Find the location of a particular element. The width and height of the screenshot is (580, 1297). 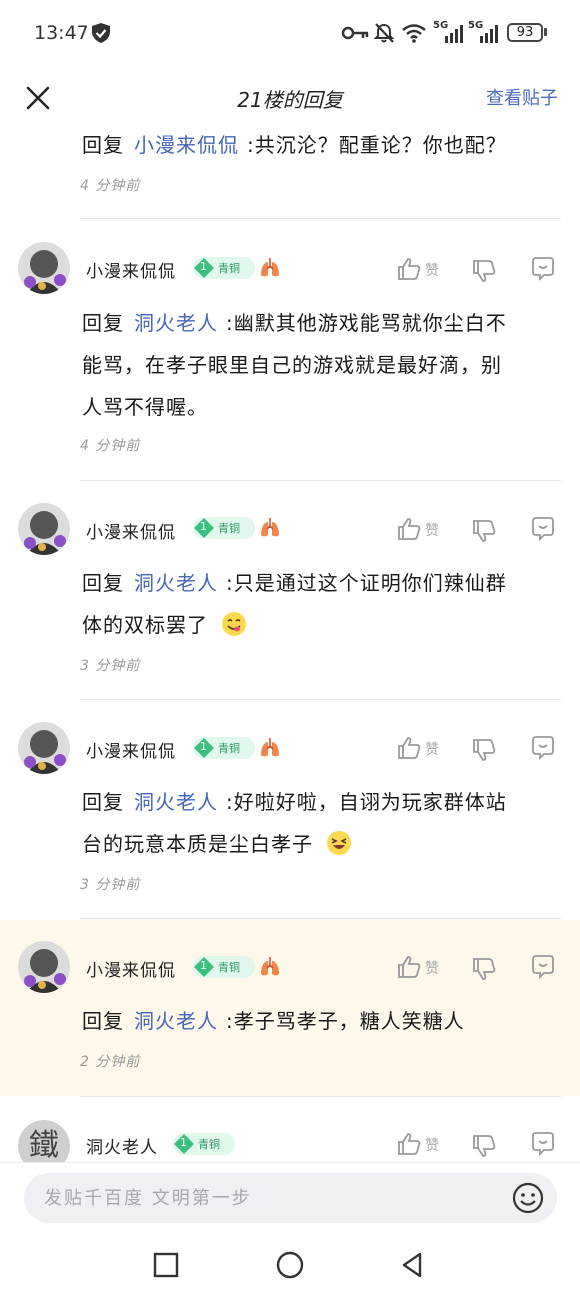

reply-line-1: :孝子骂孝子，糖人笑糖人 is located at coordinates (345, 1021).